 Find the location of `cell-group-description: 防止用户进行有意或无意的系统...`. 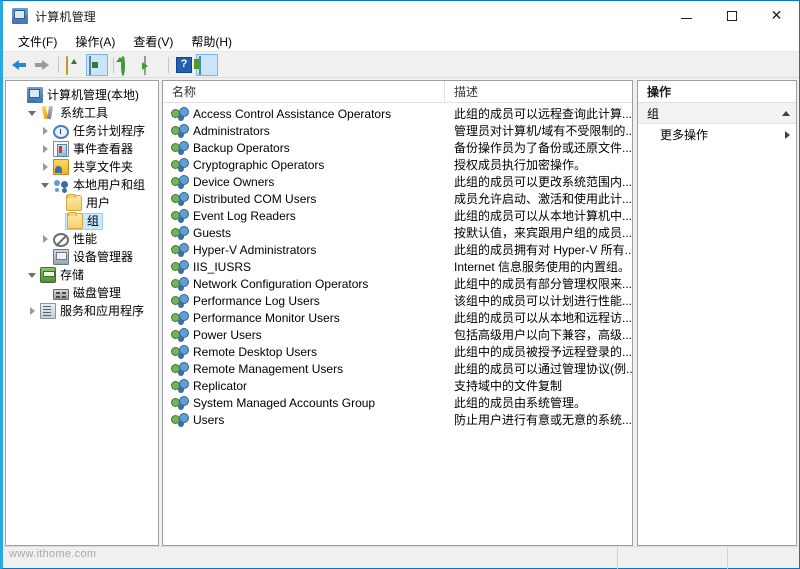

cell-group-description: 防止用户进行有意或无意的系统... is located at coordinates (543, 420).